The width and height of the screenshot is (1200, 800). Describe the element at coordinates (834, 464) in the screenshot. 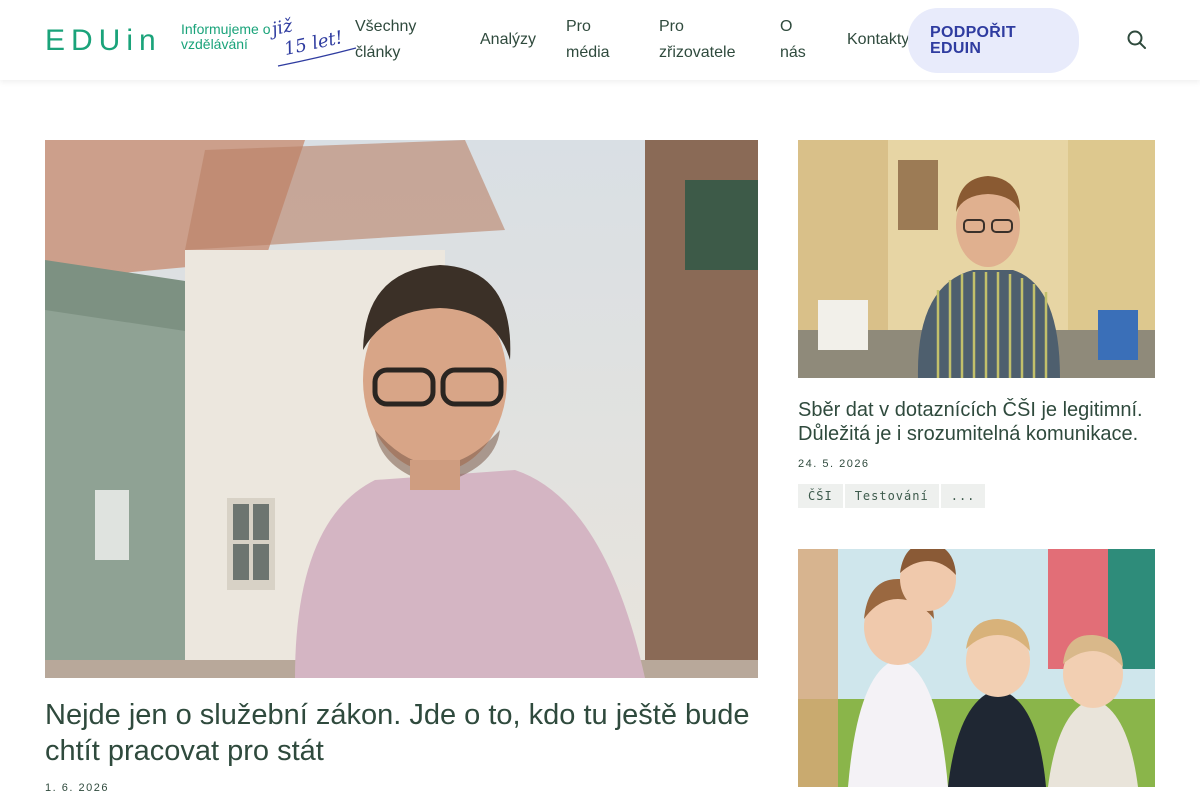

I see `side-article-date: 24. 5. 2026` at that location.